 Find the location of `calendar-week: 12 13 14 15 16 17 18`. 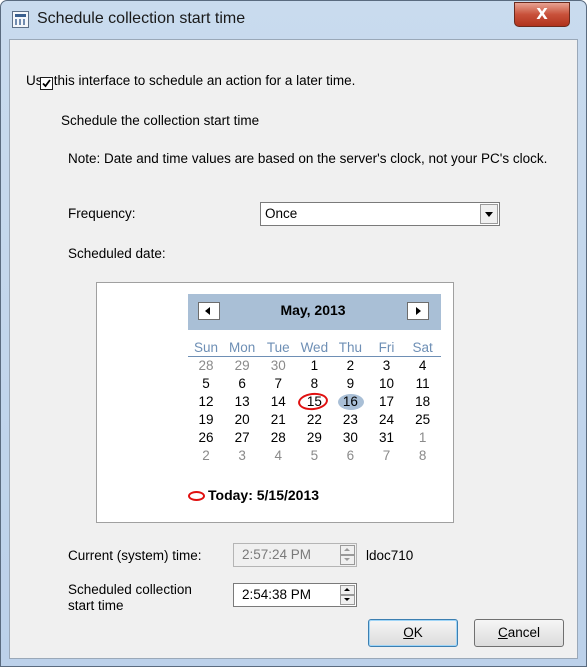

calendar-week: 12 13 14 15 16 17 18 is located at coordinates (314, 401).